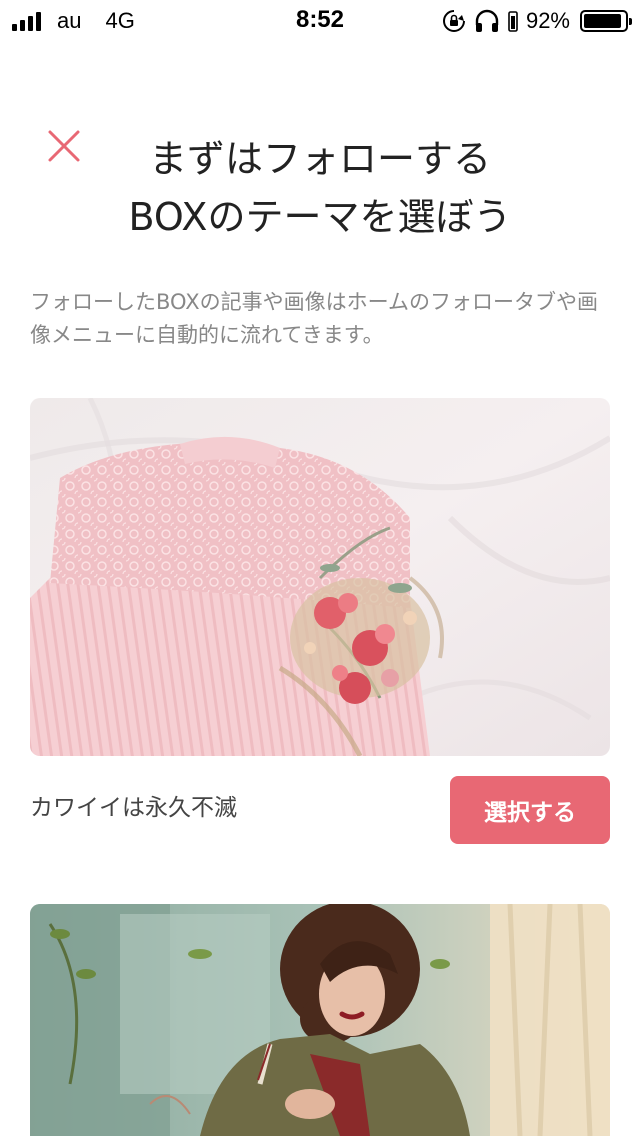 The height and width of the screenshot is (1136, 640). What do you see at coordinates (487, 20) in the screenshot?
I see `headphones-icon` at bounding box center [487, 20].